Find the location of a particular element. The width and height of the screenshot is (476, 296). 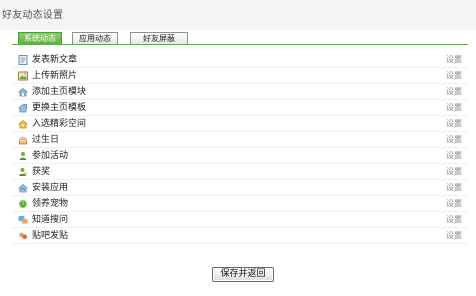

forum-post-icon is located at coordinates (23, 236).